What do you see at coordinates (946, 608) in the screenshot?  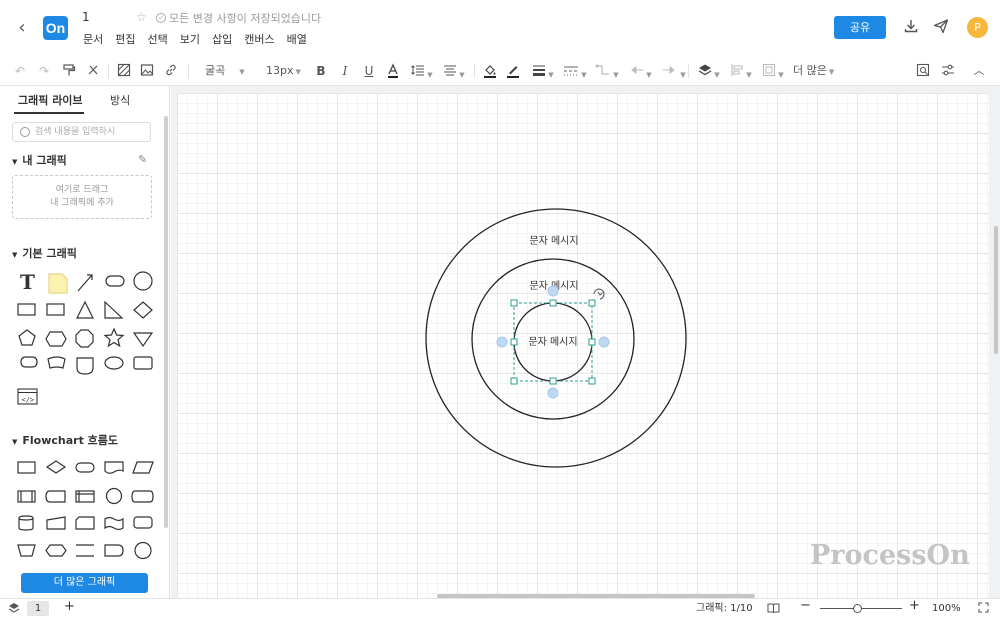 I see `zoom-level: 100%` at bounding box center [946, 608].